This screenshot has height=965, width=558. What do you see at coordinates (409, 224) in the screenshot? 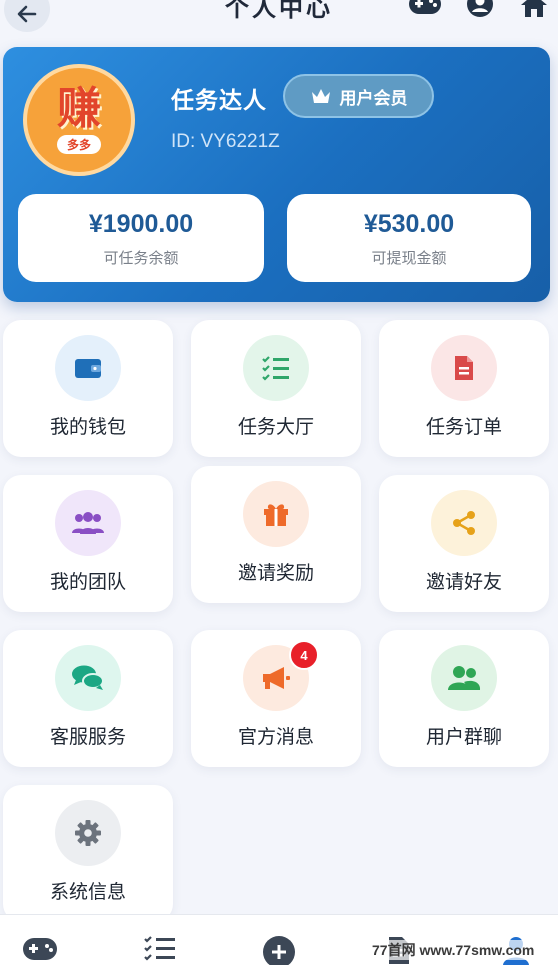
I see `withdraw-balance-amount: ¥530.00` at bounding box center [409, 224].